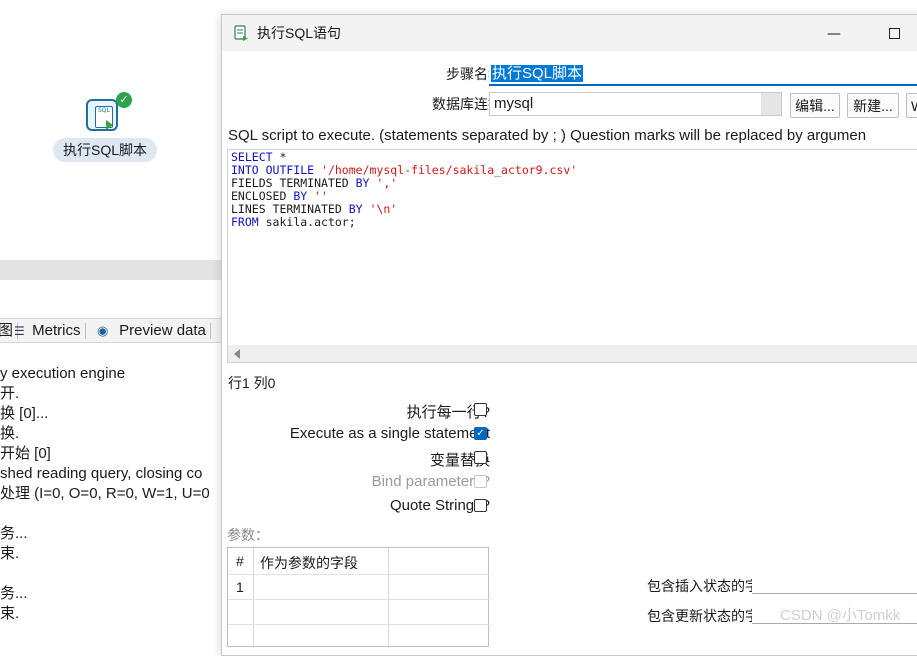  I want to click on table-row-index: 1, so click(240, 587).